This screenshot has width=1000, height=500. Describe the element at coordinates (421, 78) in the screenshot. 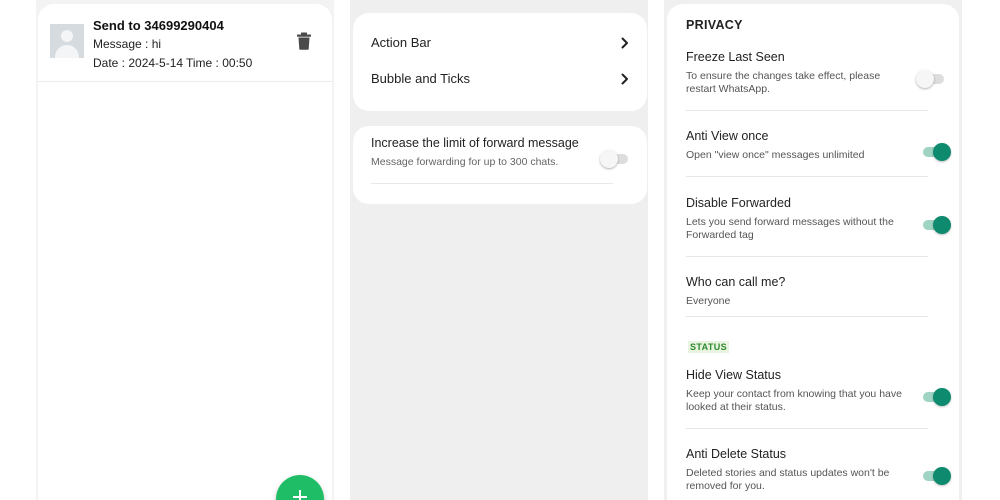

I see `bubble-and-ticks-label: Bubble and Ticks` at that location.